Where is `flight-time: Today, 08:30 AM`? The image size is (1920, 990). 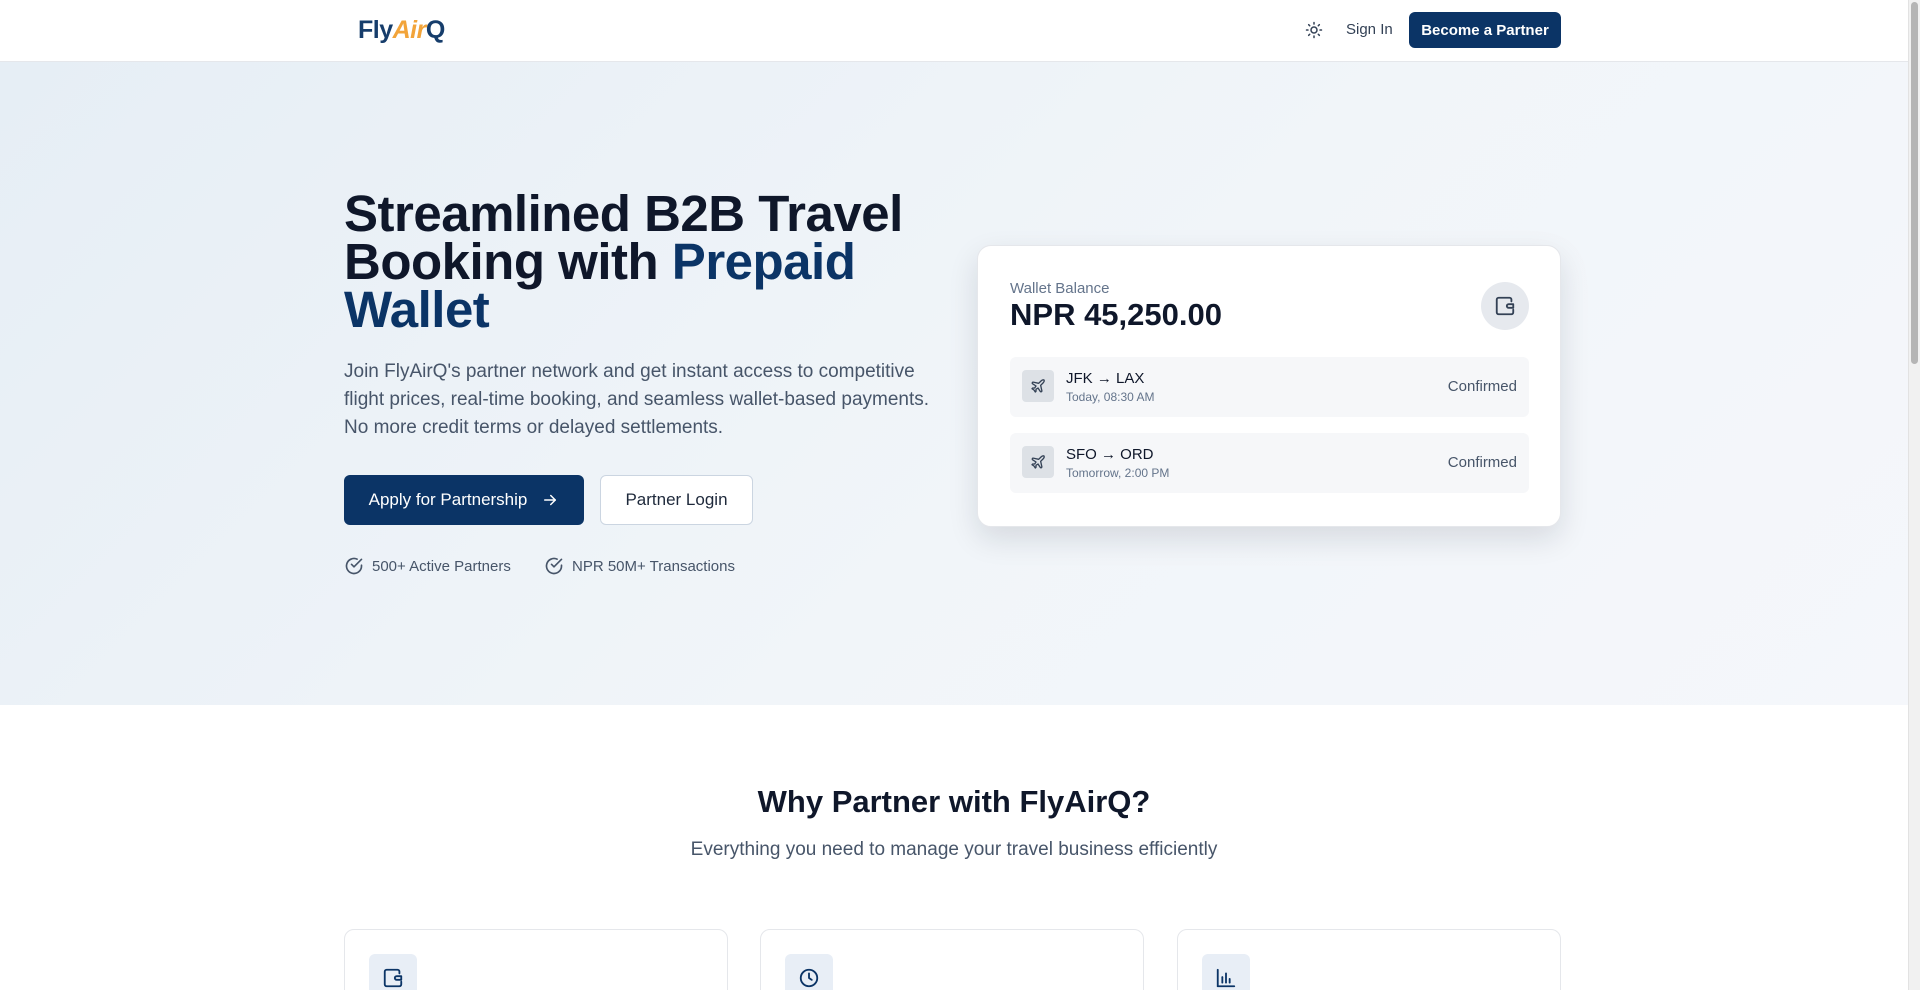 flight-time: Today, 08:30 AM is located at coordinates (1110, 397).